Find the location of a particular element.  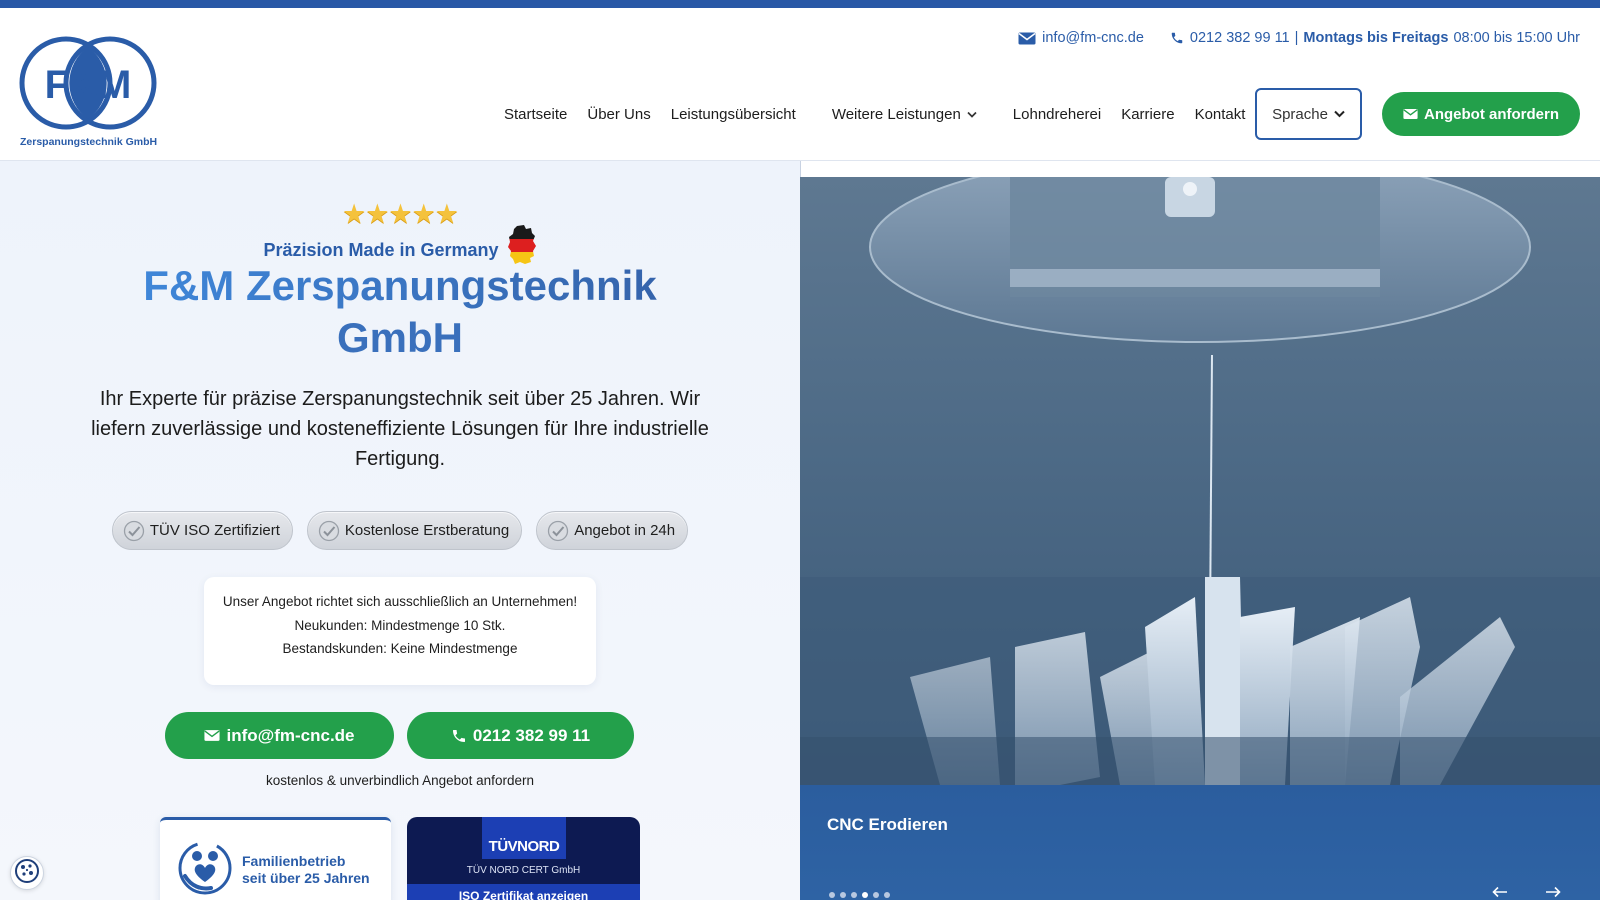

language-label: Sprache is located at coordinates (1300, 114).